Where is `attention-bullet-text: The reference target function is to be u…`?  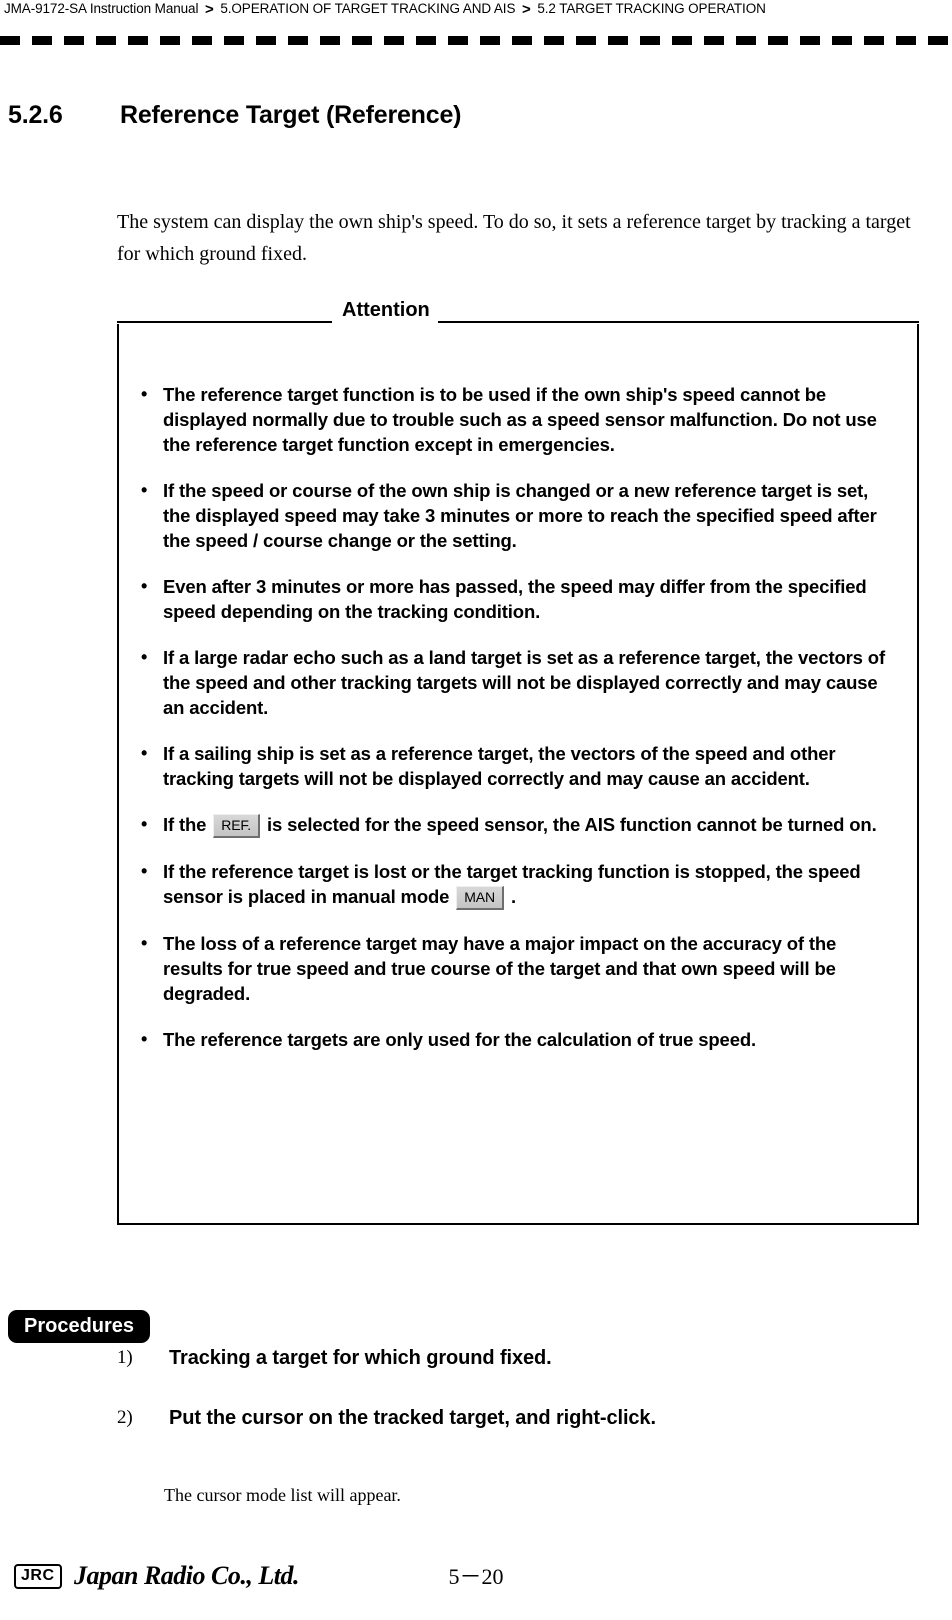
attention-bullet-text: The reference target function is to be u… is located at coordinates (520, 419).